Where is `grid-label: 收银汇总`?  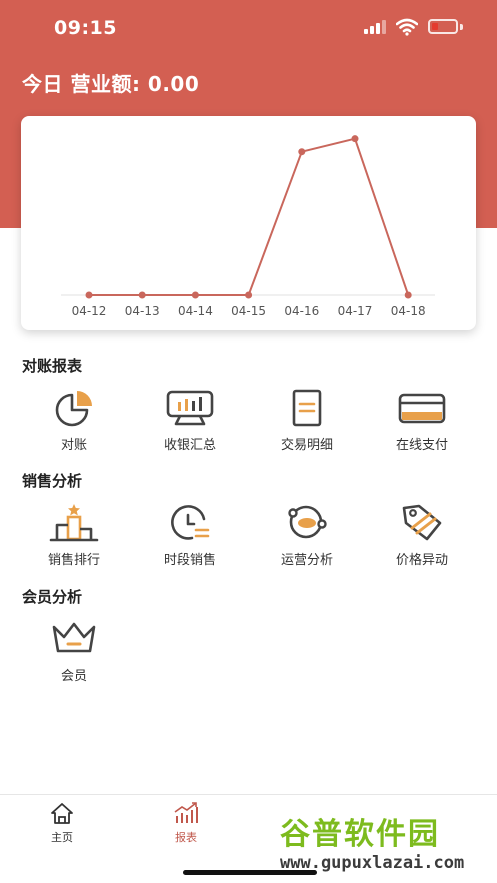 grid-label: 收银汇总 is located at coordinates (189, 445).